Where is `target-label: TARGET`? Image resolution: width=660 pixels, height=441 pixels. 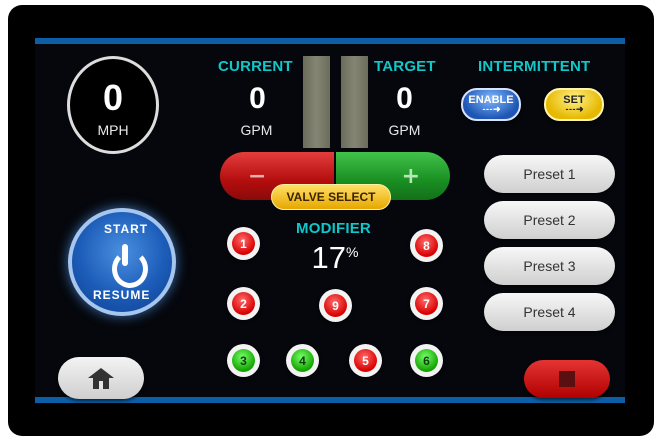 target-label: TARGET is located at coordinates (405, 66).